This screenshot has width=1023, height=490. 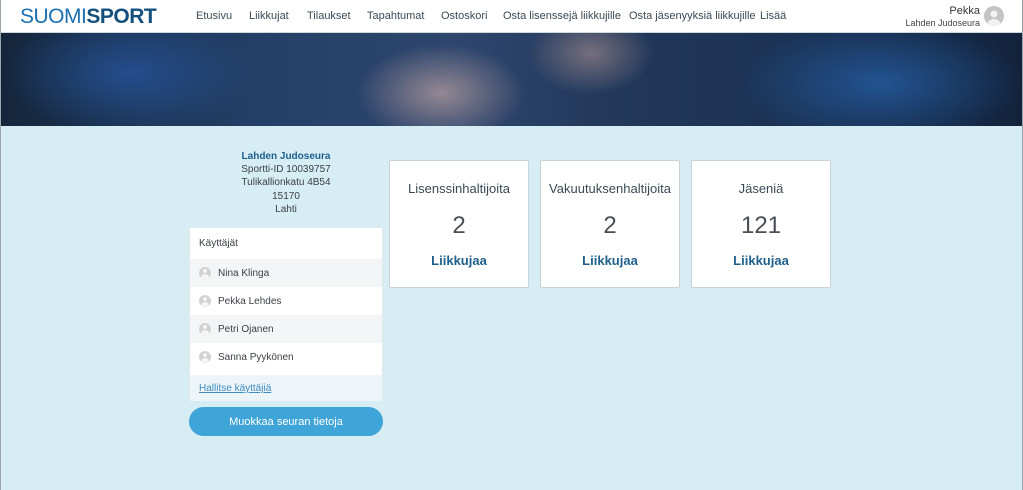 I want to click on user-list-name: Pekka Lehdes, so click(x=250, y=301).